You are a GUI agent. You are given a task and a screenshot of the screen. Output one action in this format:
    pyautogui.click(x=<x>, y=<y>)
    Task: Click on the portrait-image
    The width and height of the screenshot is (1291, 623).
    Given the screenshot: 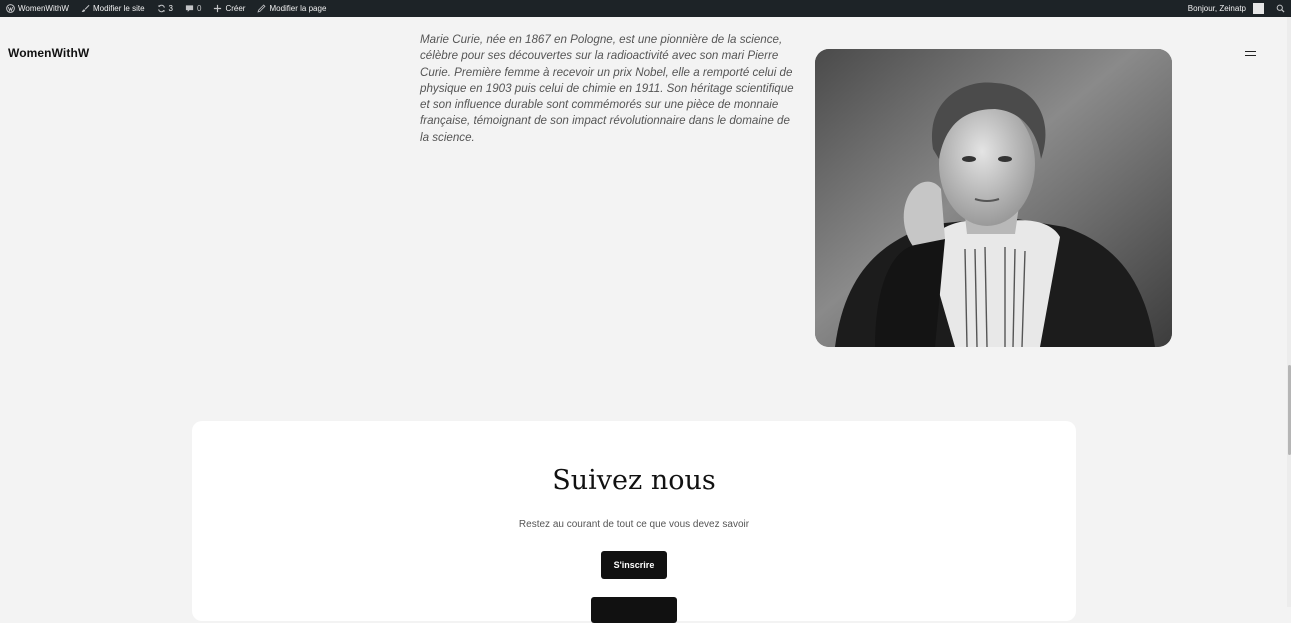 What is the action you would take?
    pyautogui.click(x=993, y=198)
    